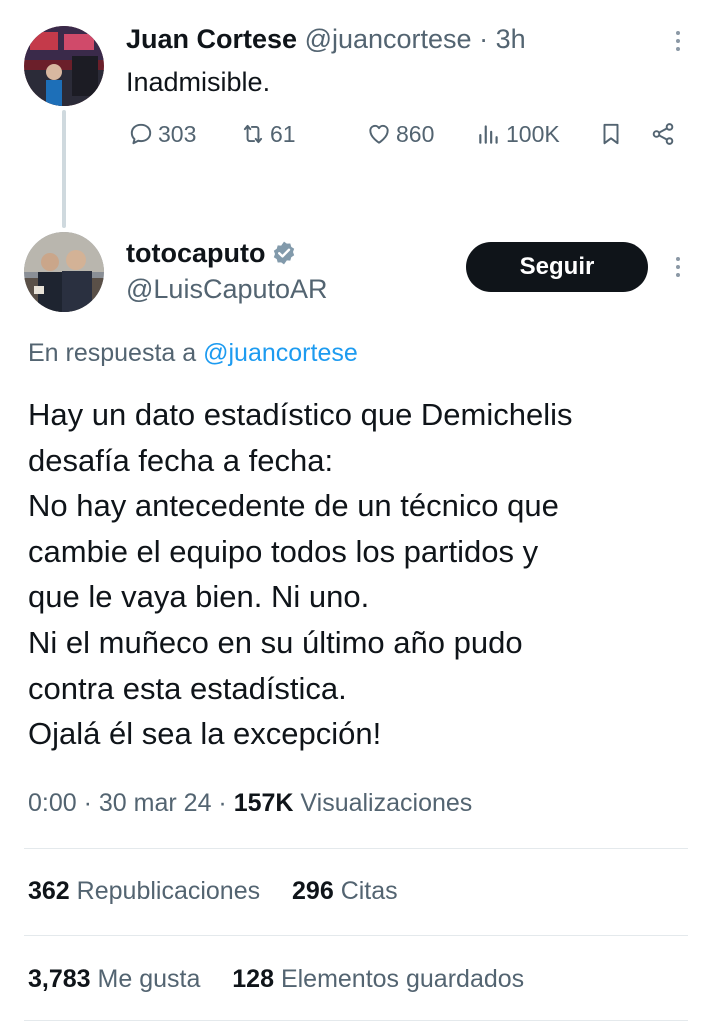 The width and height of the screenshot is (712, 1024). I want to click on tweet-text-line: que le vaya bien. Ni uno., so click(199, 597).